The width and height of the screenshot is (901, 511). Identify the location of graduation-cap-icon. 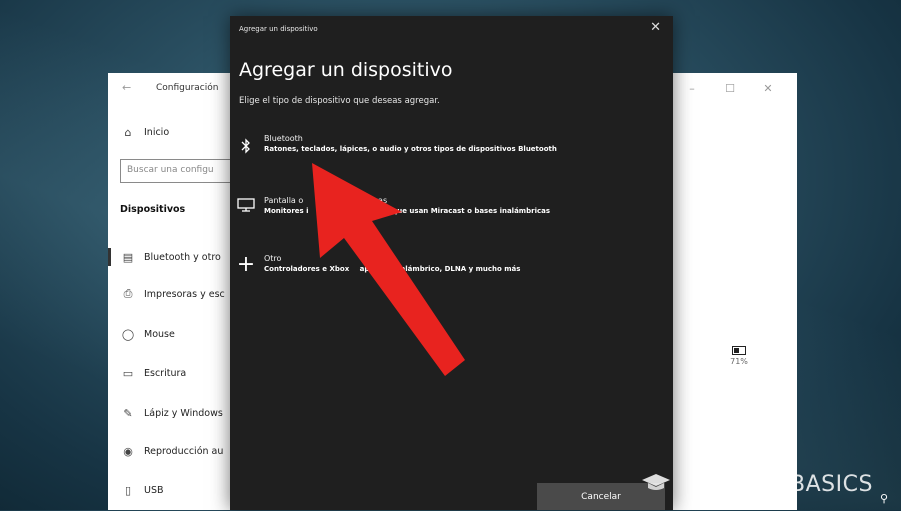
(656, 482).